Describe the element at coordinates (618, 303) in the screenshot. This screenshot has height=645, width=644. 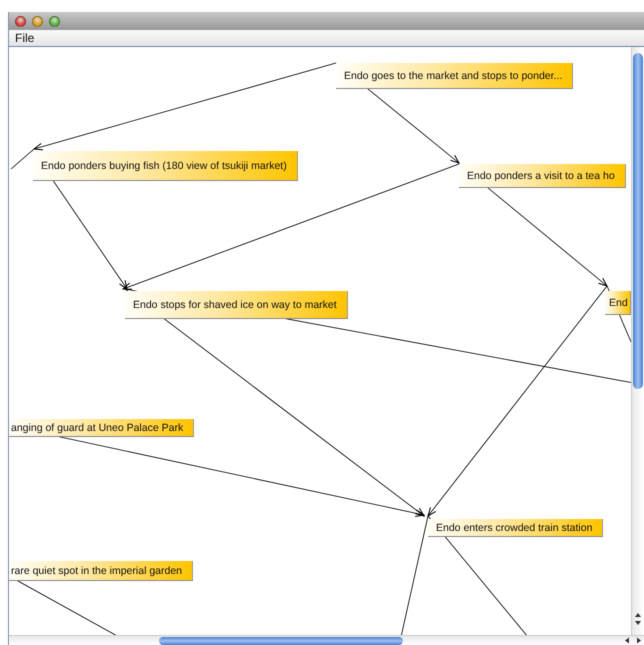
I see `story-node: End` at that location.